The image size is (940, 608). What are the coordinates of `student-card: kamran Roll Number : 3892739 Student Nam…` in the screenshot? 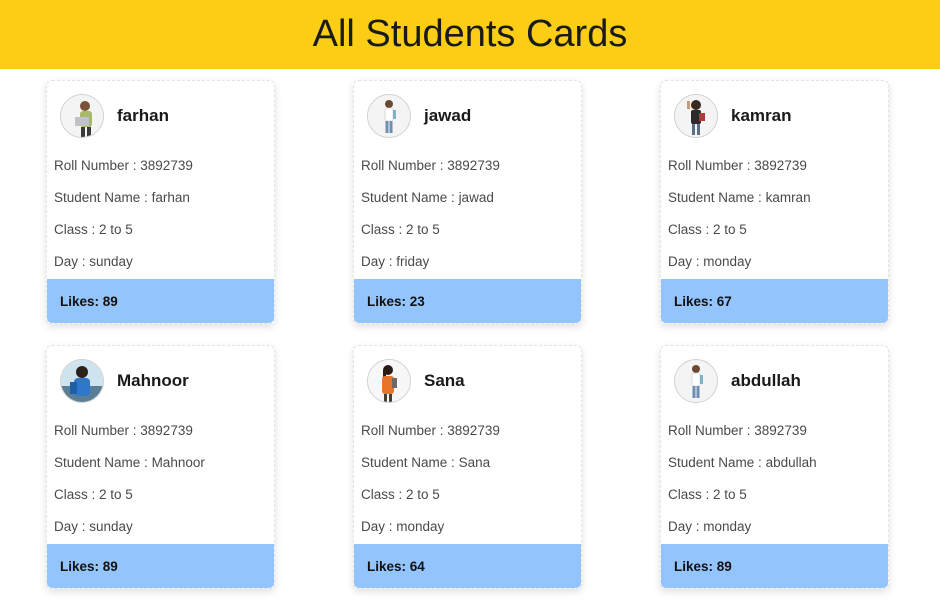 It's located at (774, 202).